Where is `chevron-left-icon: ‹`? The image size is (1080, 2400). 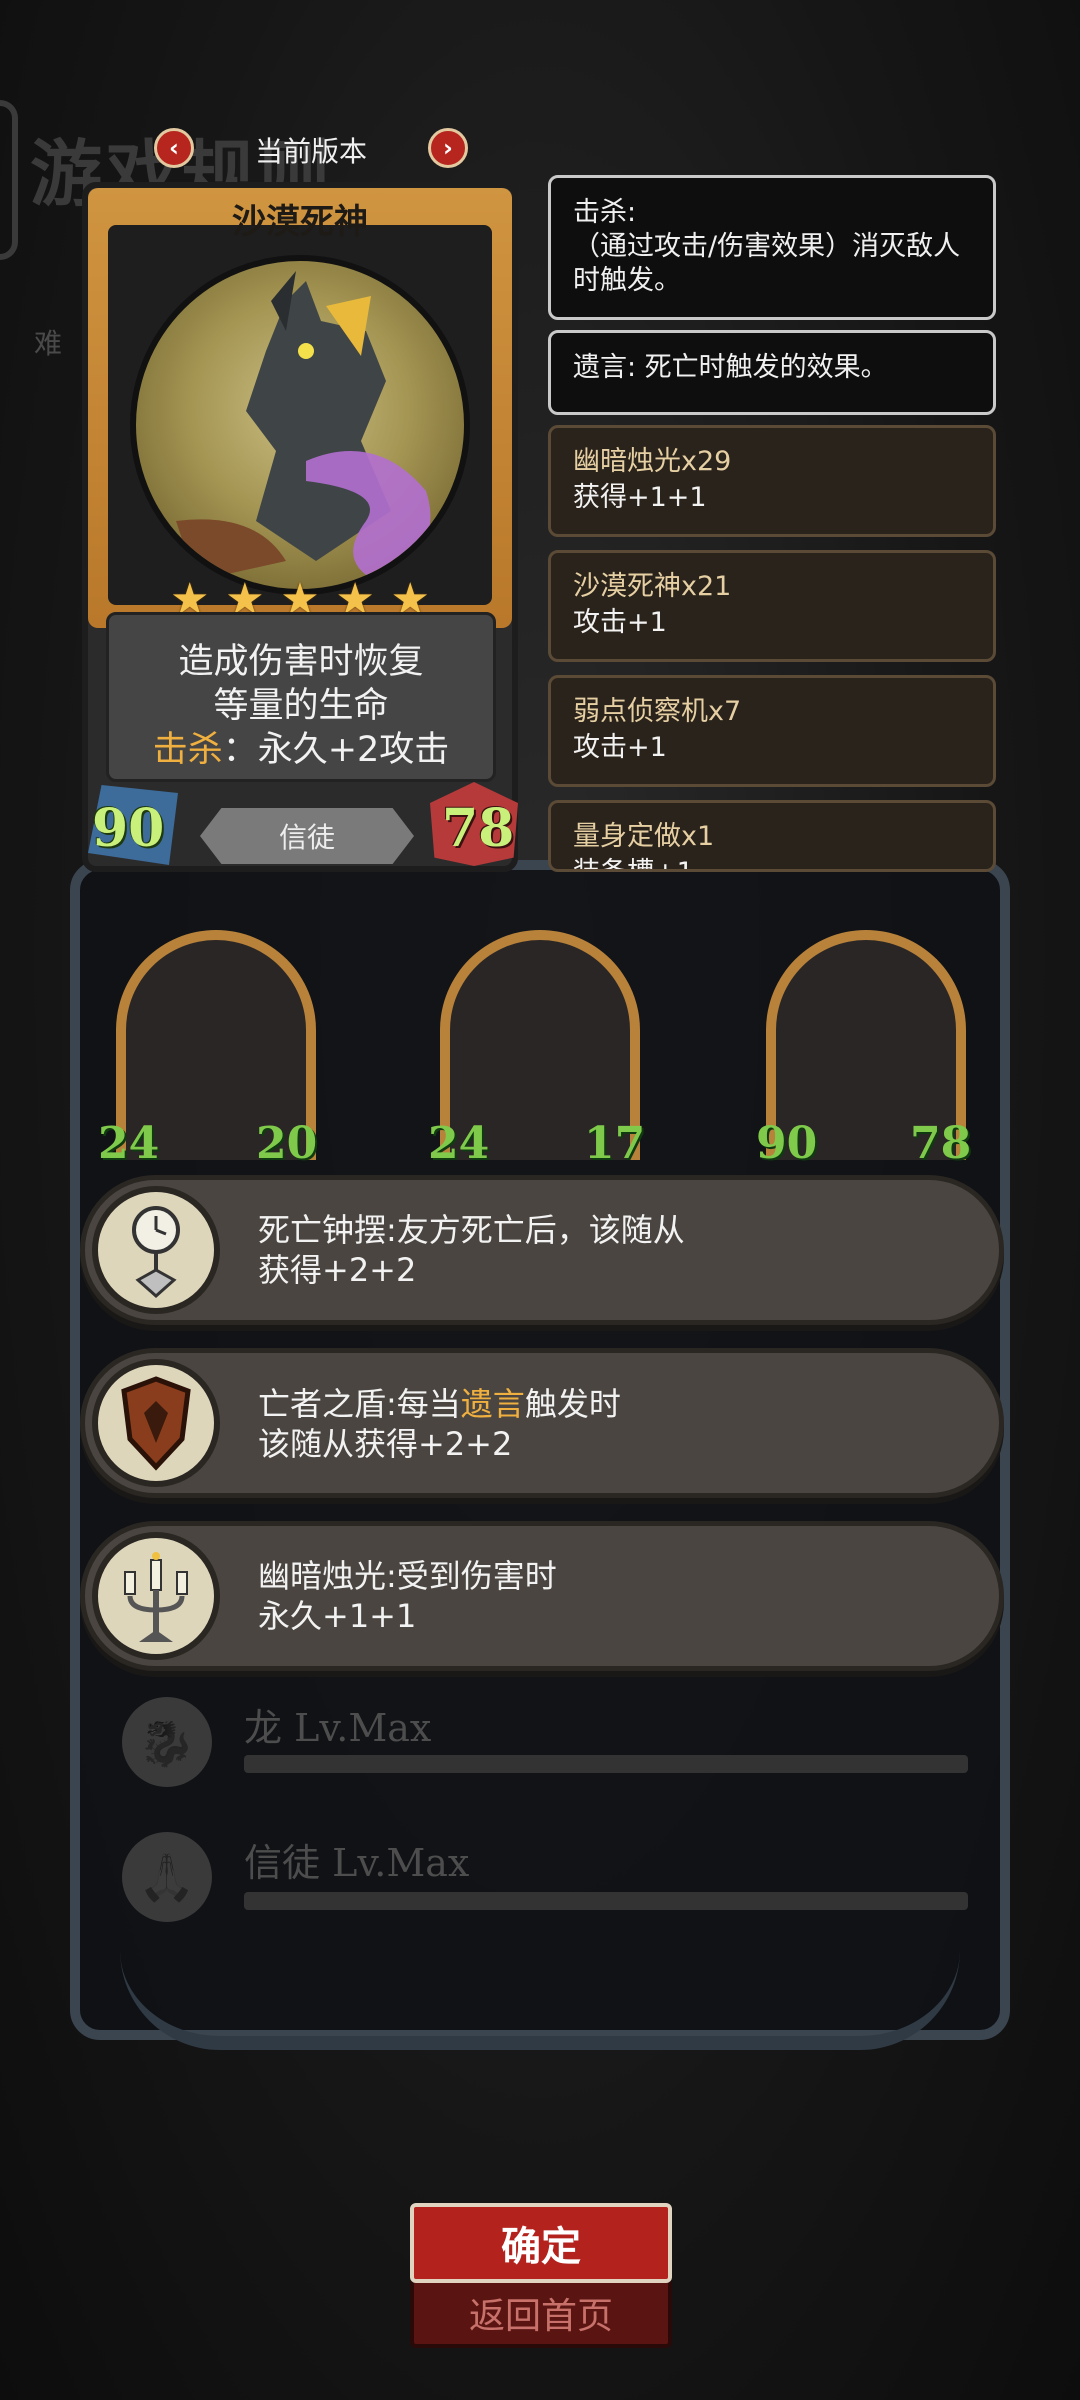 chevron-left-icon: ‹ is located at coordinates (174, 148).